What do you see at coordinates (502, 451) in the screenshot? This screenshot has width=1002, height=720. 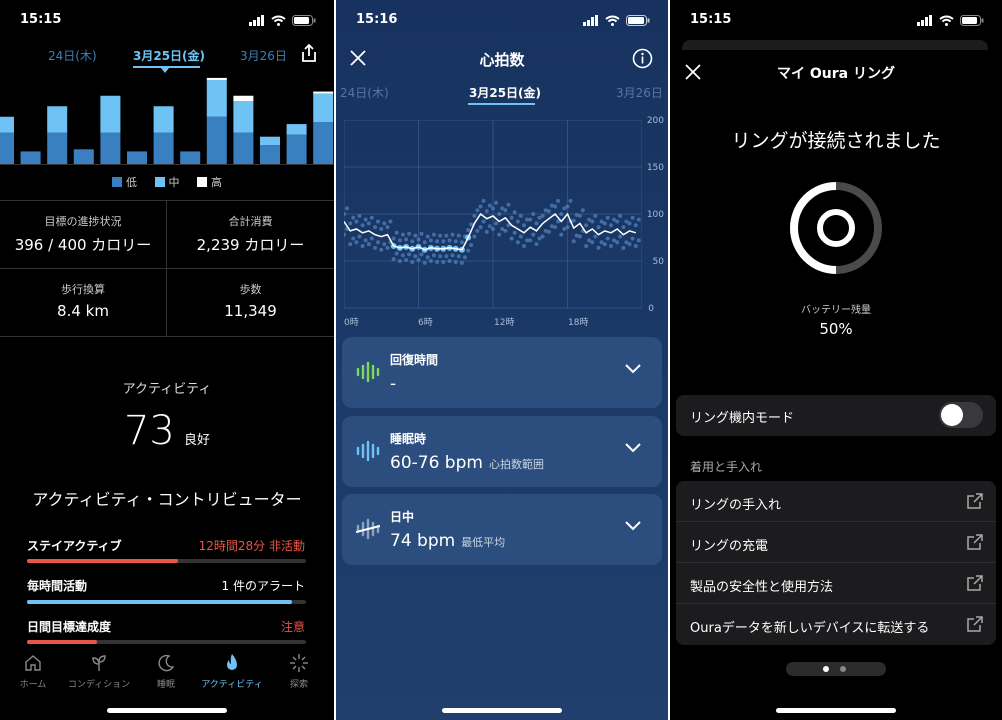 I see `sleep-hr-card: 睡眠時 60-76 bpm 心拍数範囲` at bounding box center [502, 451].